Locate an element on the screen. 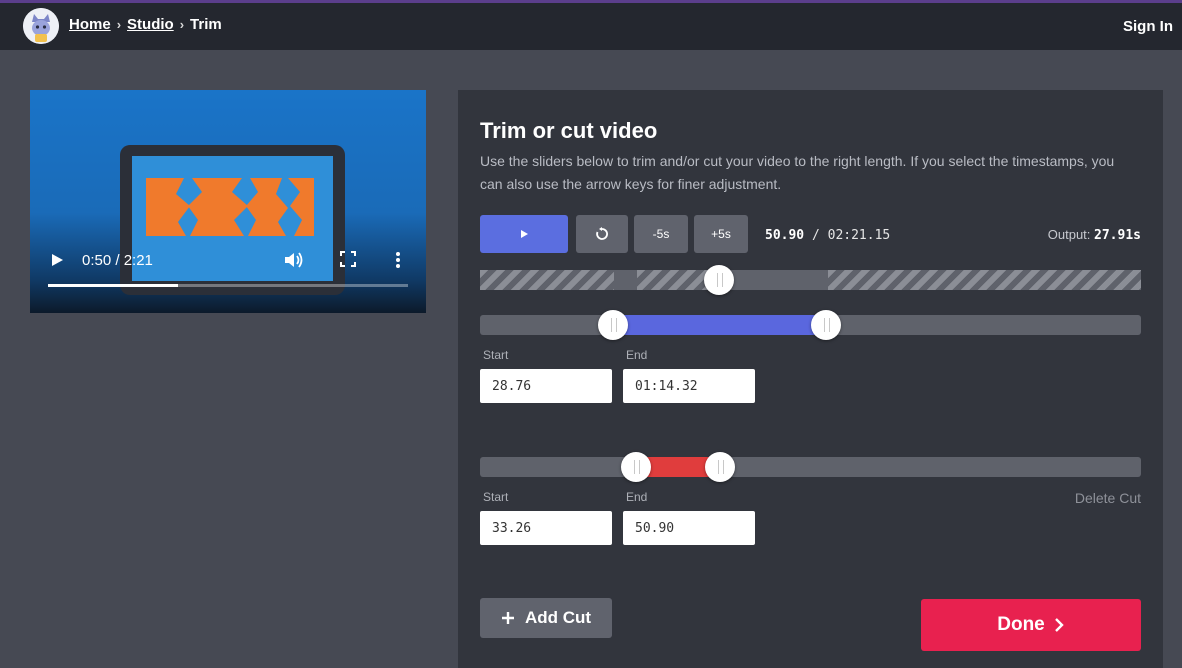 The width and height of the screenshot is (1182, 668). trim-end-handle is located at coordinates (826, 325).